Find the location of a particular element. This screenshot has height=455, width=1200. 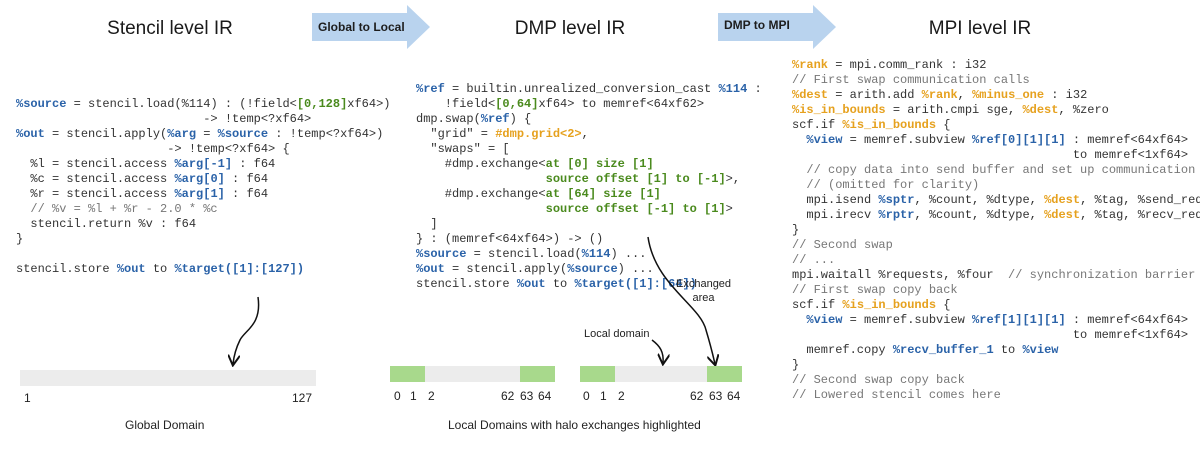

dmp-line: ] is located at coordinates (427, 224).